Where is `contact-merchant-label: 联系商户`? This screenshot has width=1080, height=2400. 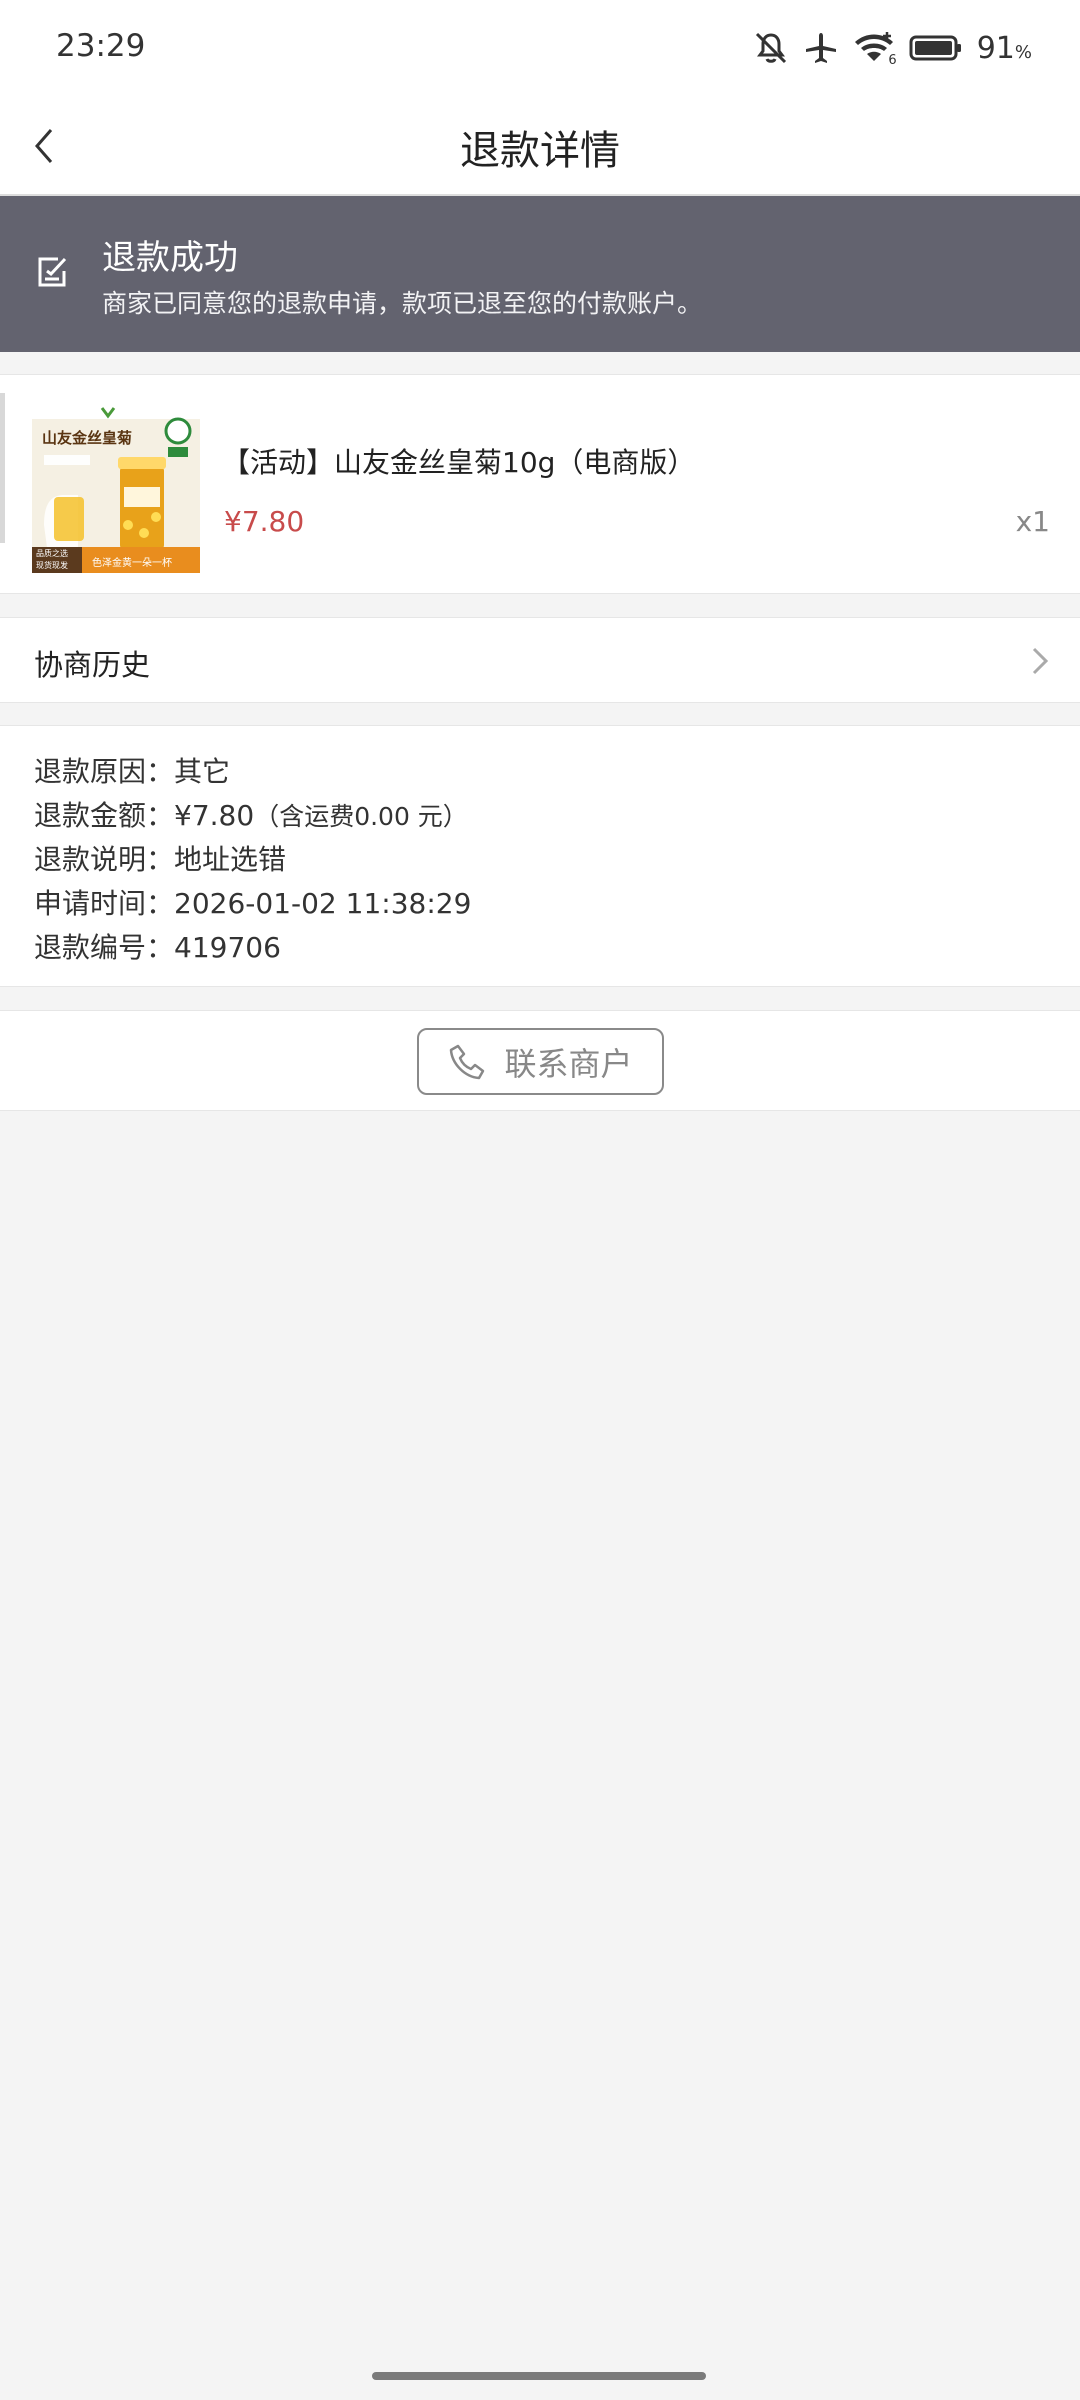 contact-merchant-label: 联系商户 is located at coordinates (568, 1063).